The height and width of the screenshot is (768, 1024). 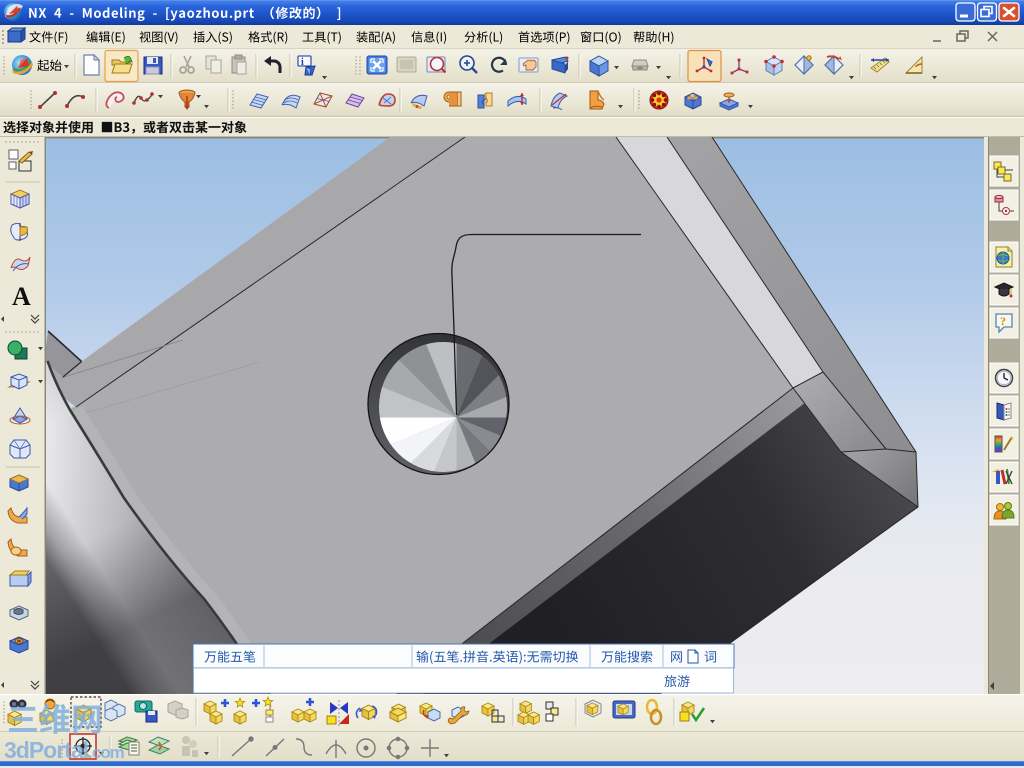 What do you see at coordinates (302, 62) in the screenshot?
I see `svg-text: i` at bounding box center [302, 62].